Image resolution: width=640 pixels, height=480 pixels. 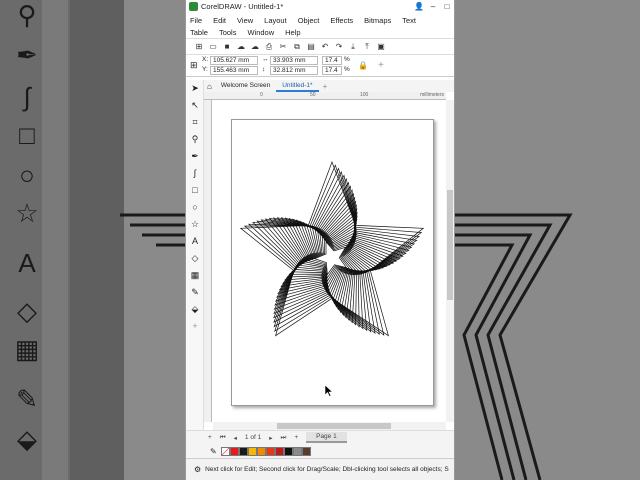 What do you see at coordinates (213, 46) in the screenshot?
I see `open-folder-icon: ▭` at bounding box center [213, 46].